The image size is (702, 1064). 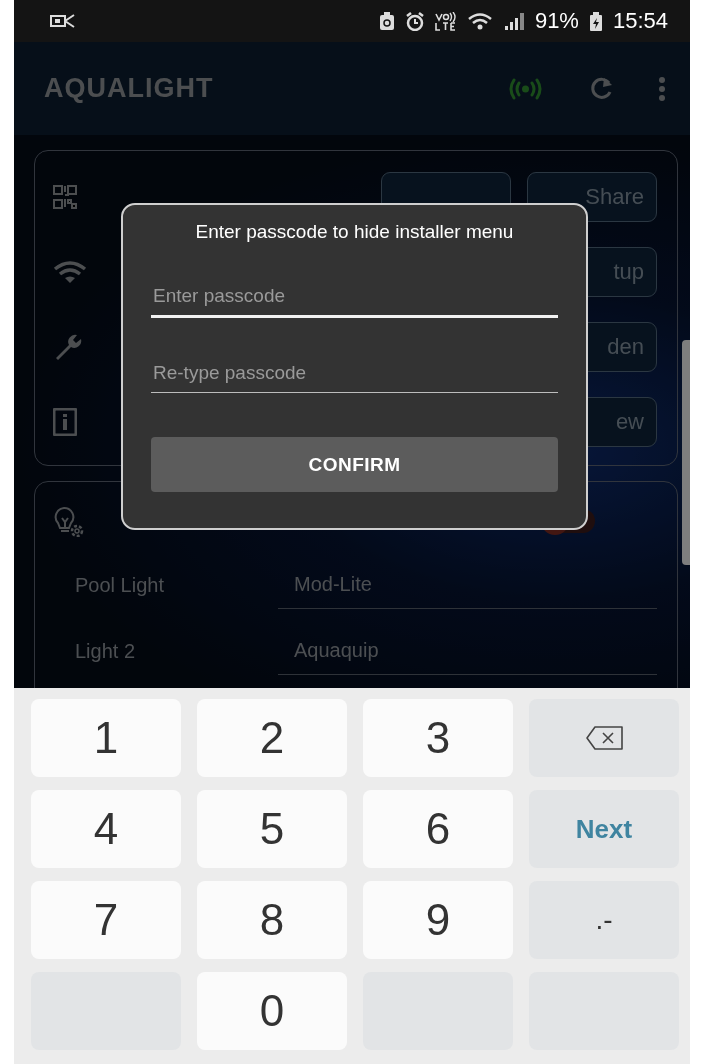 What do you see at coordinates (662, 88) in the screenshot?
I see `menu-icon` at bounding box center [662, 88].